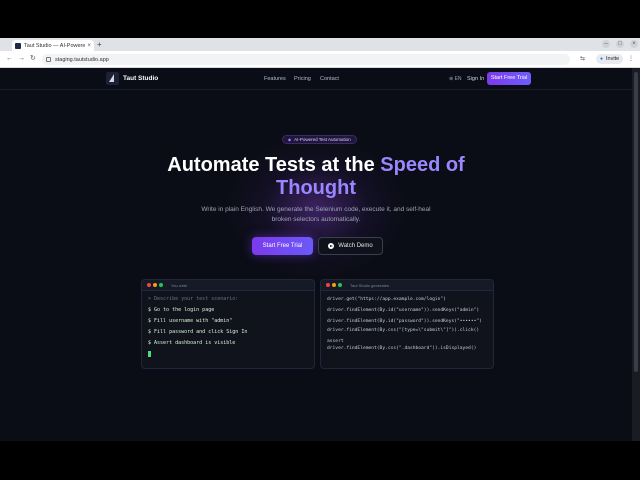  I want to click on editor-header: Taut Studio generates, so click(407, 285).